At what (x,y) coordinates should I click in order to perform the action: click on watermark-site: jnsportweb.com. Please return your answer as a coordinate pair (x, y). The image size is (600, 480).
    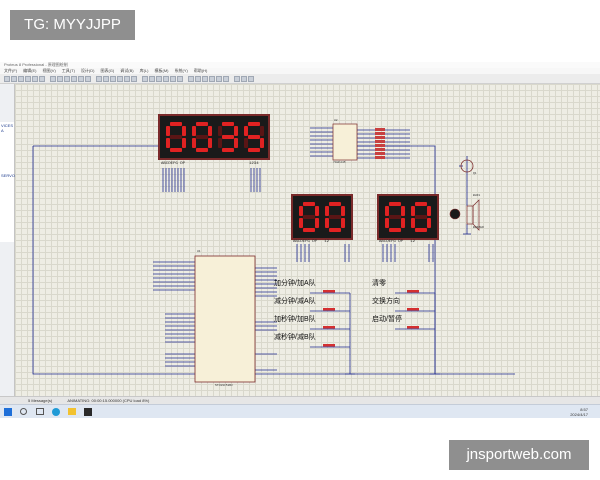
    Looking at the image, I should click on (519, 455).